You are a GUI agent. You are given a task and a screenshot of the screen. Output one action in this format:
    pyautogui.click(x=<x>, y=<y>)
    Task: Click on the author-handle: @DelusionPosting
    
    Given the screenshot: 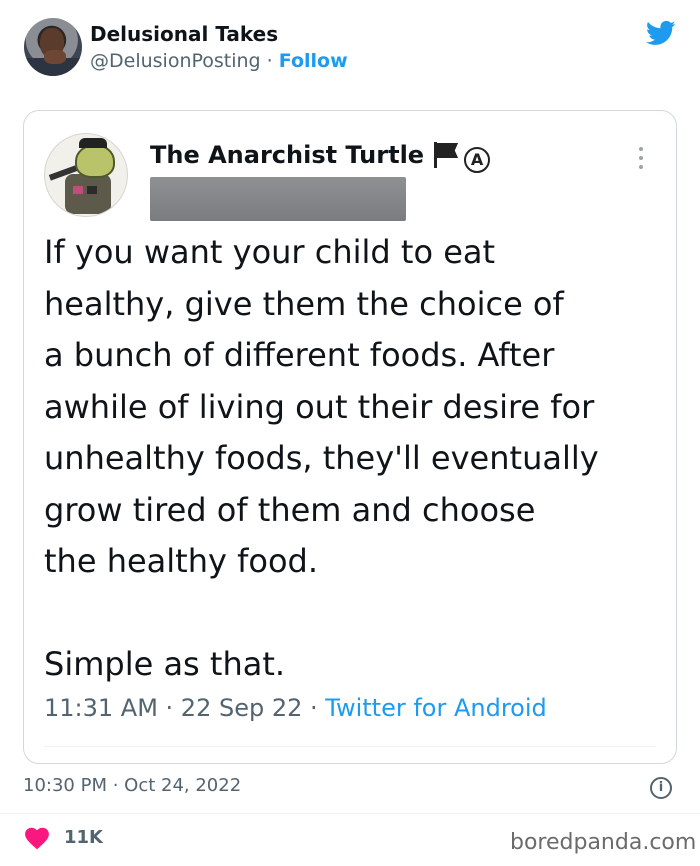 What is the action you would take?
    pyautogui.click(x=175, y=61)
    